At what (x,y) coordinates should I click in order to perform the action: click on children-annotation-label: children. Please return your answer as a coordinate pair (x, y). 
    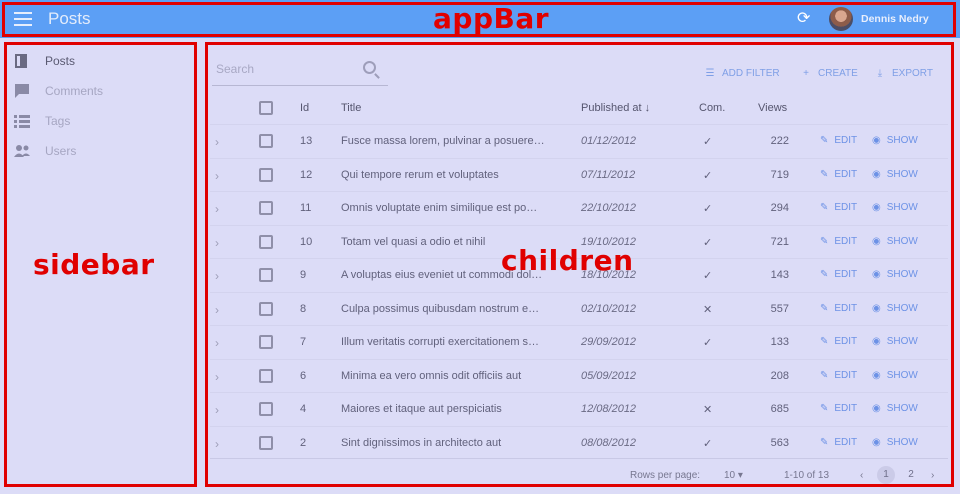
    Looking at the image, I should click on (567, 260).